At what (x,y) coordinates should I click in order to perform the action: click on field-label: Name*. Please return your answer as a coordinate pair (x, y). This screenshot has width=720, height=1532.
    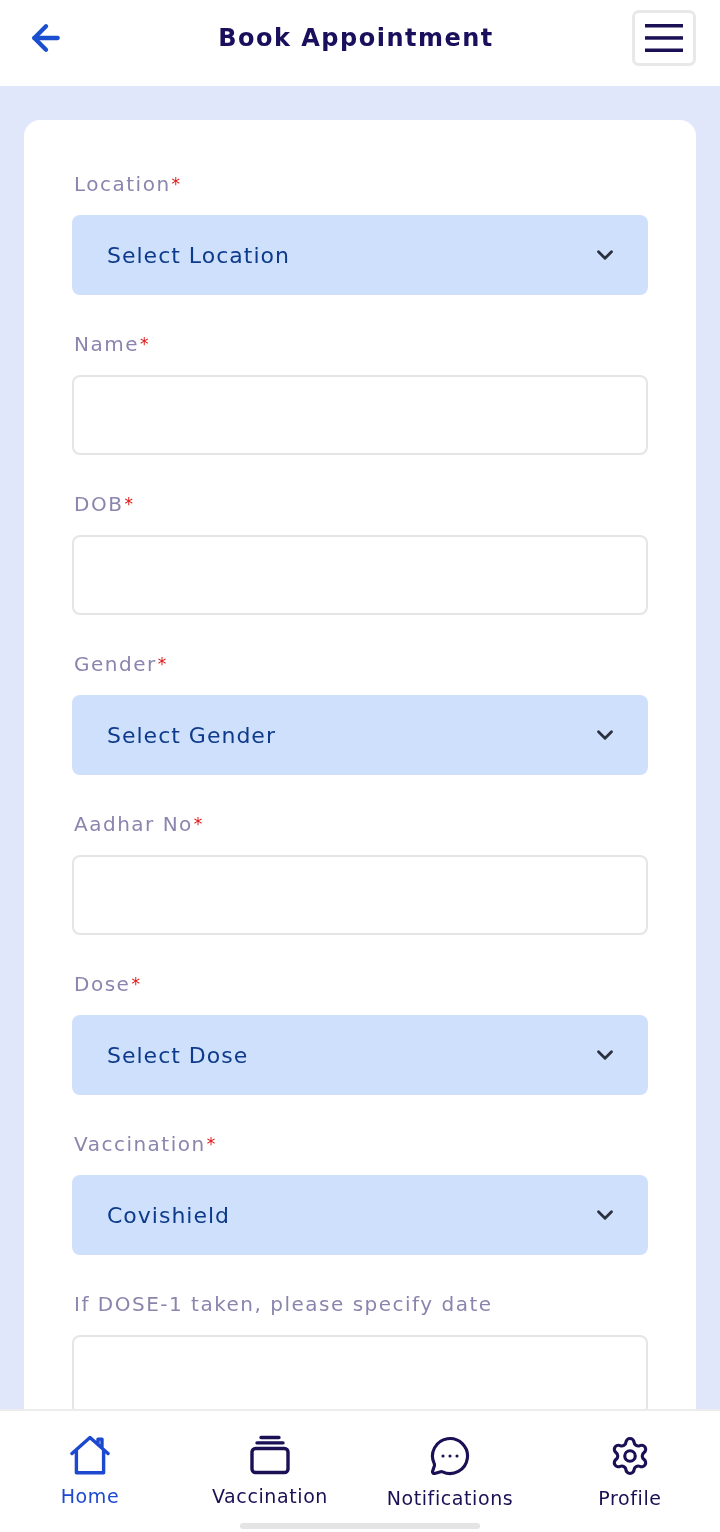
    Looking at the image, I should click on (111, 344).